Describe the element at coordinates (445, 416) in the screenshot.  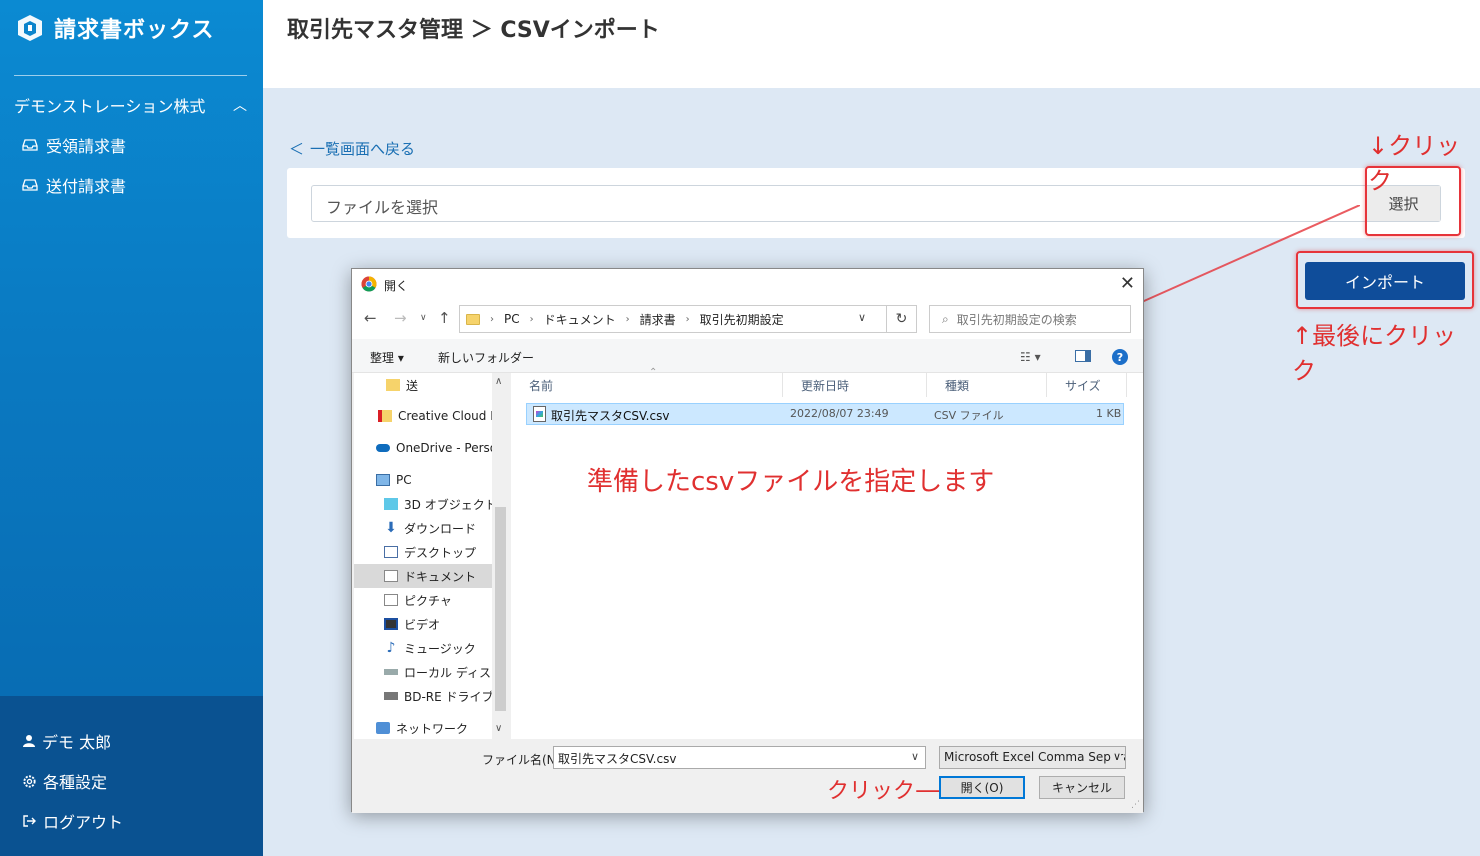
I see `tree-item-label: Creative Cloud Files` at that location.